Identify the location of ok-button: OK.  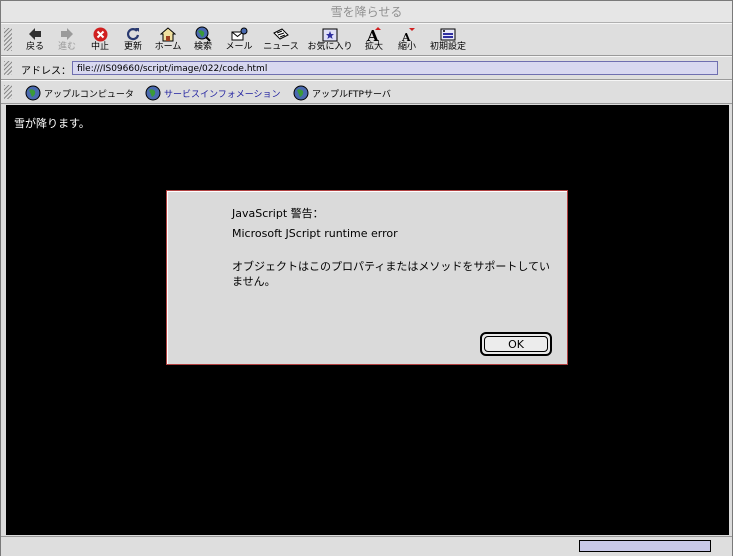
(516, 344).